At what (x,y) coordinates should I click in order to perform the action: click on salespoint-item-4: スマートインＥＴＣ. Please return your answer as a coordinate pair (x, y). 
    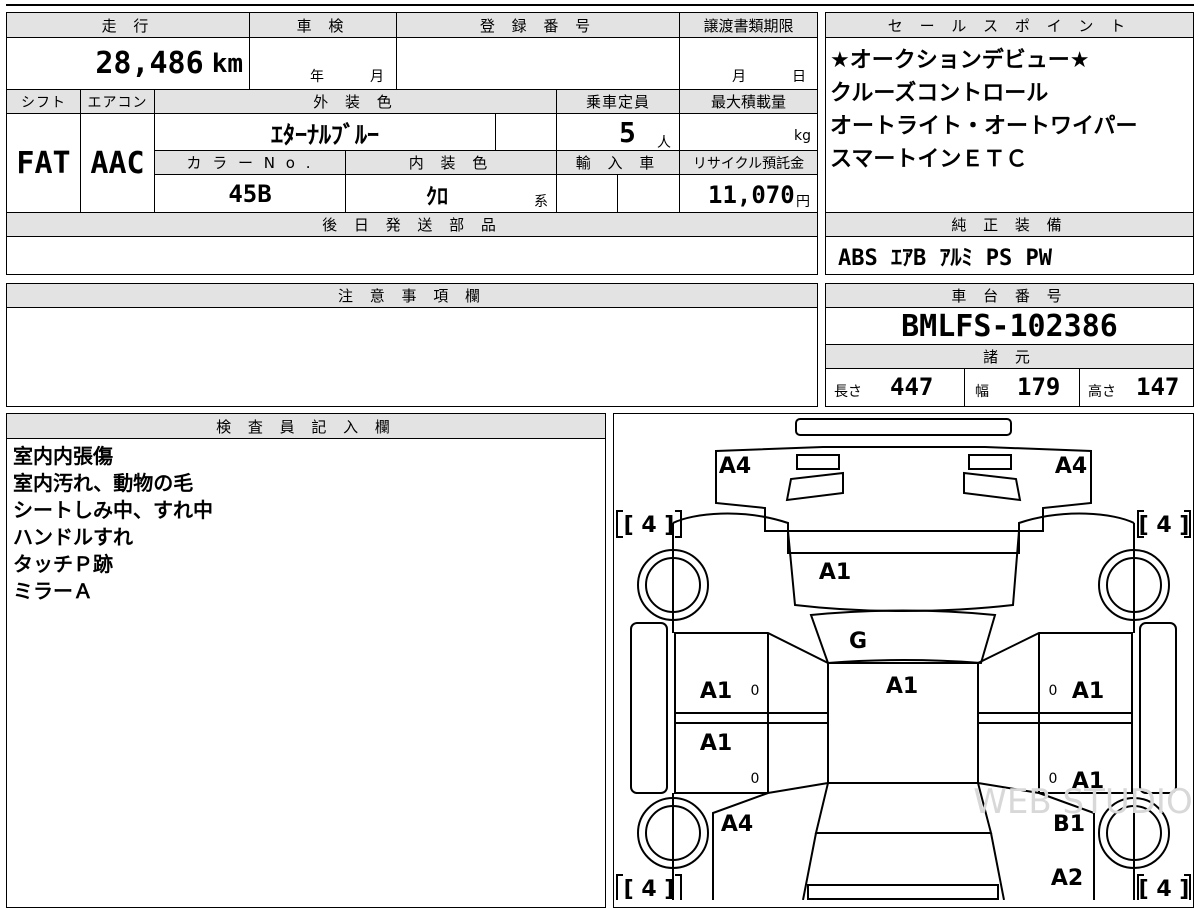
    Looking at the image, I should click on (929, 159).